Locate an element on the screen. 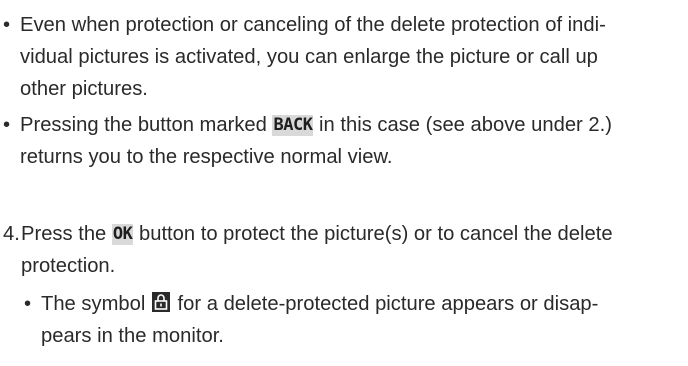 This screenshot has width=688, height=366. lock-icon is located at coordinates (160, 302).